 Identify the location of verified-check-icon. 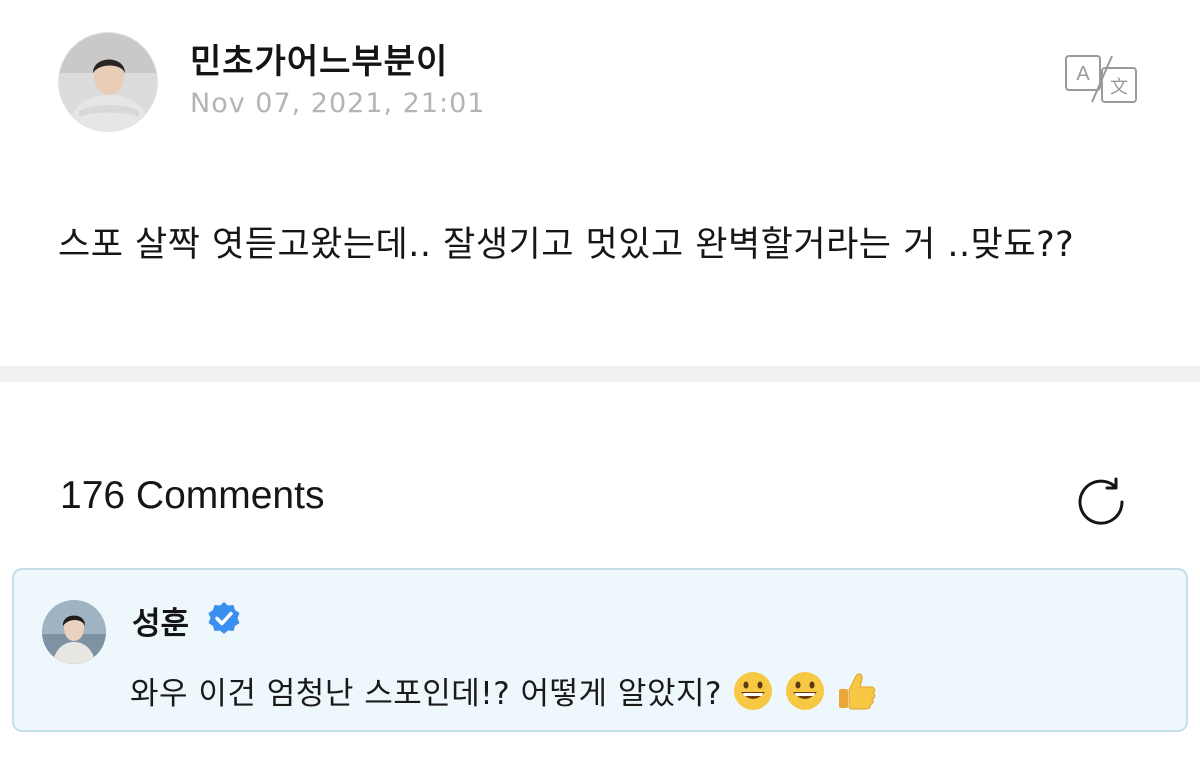
(224, 618).